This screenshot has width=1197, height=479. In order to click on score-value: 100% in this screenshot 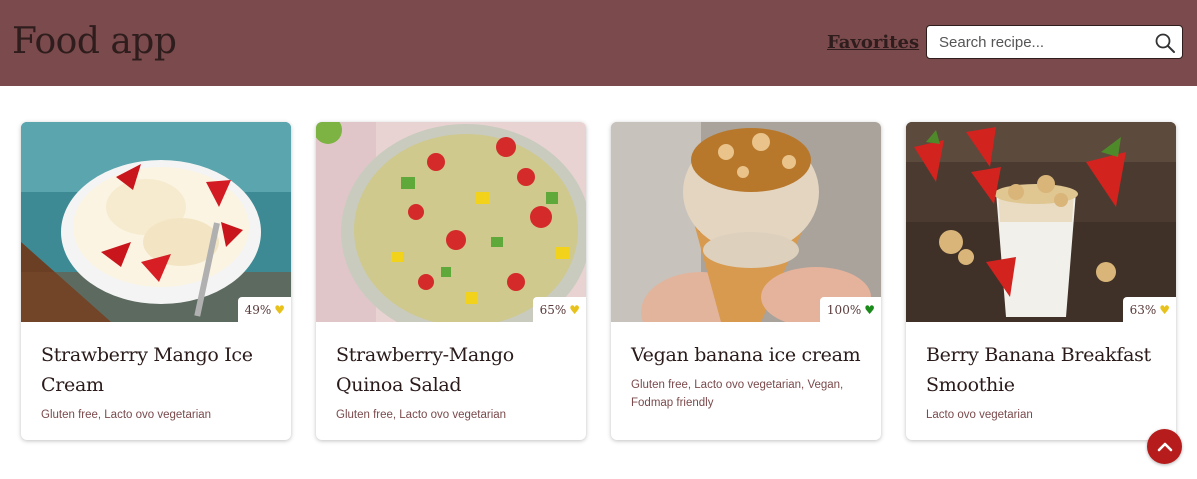, I will do `click(844, 309)`.